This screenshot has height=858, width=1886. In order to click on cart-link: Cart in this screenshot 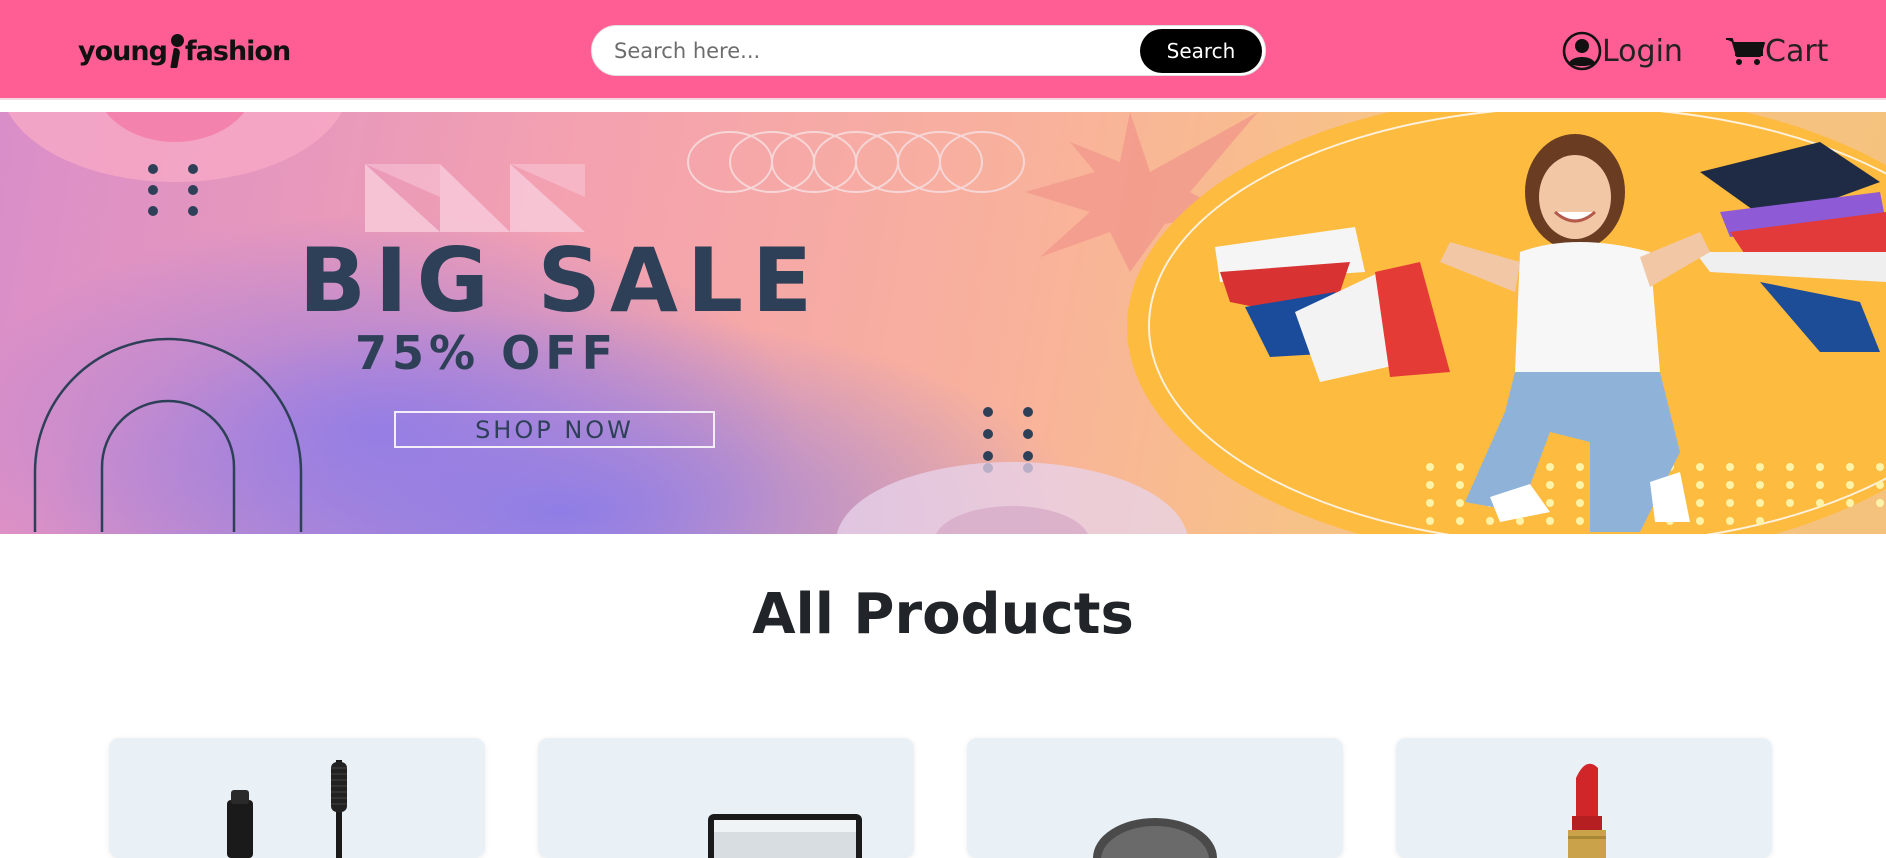, I will do `click(1776, 51)`.